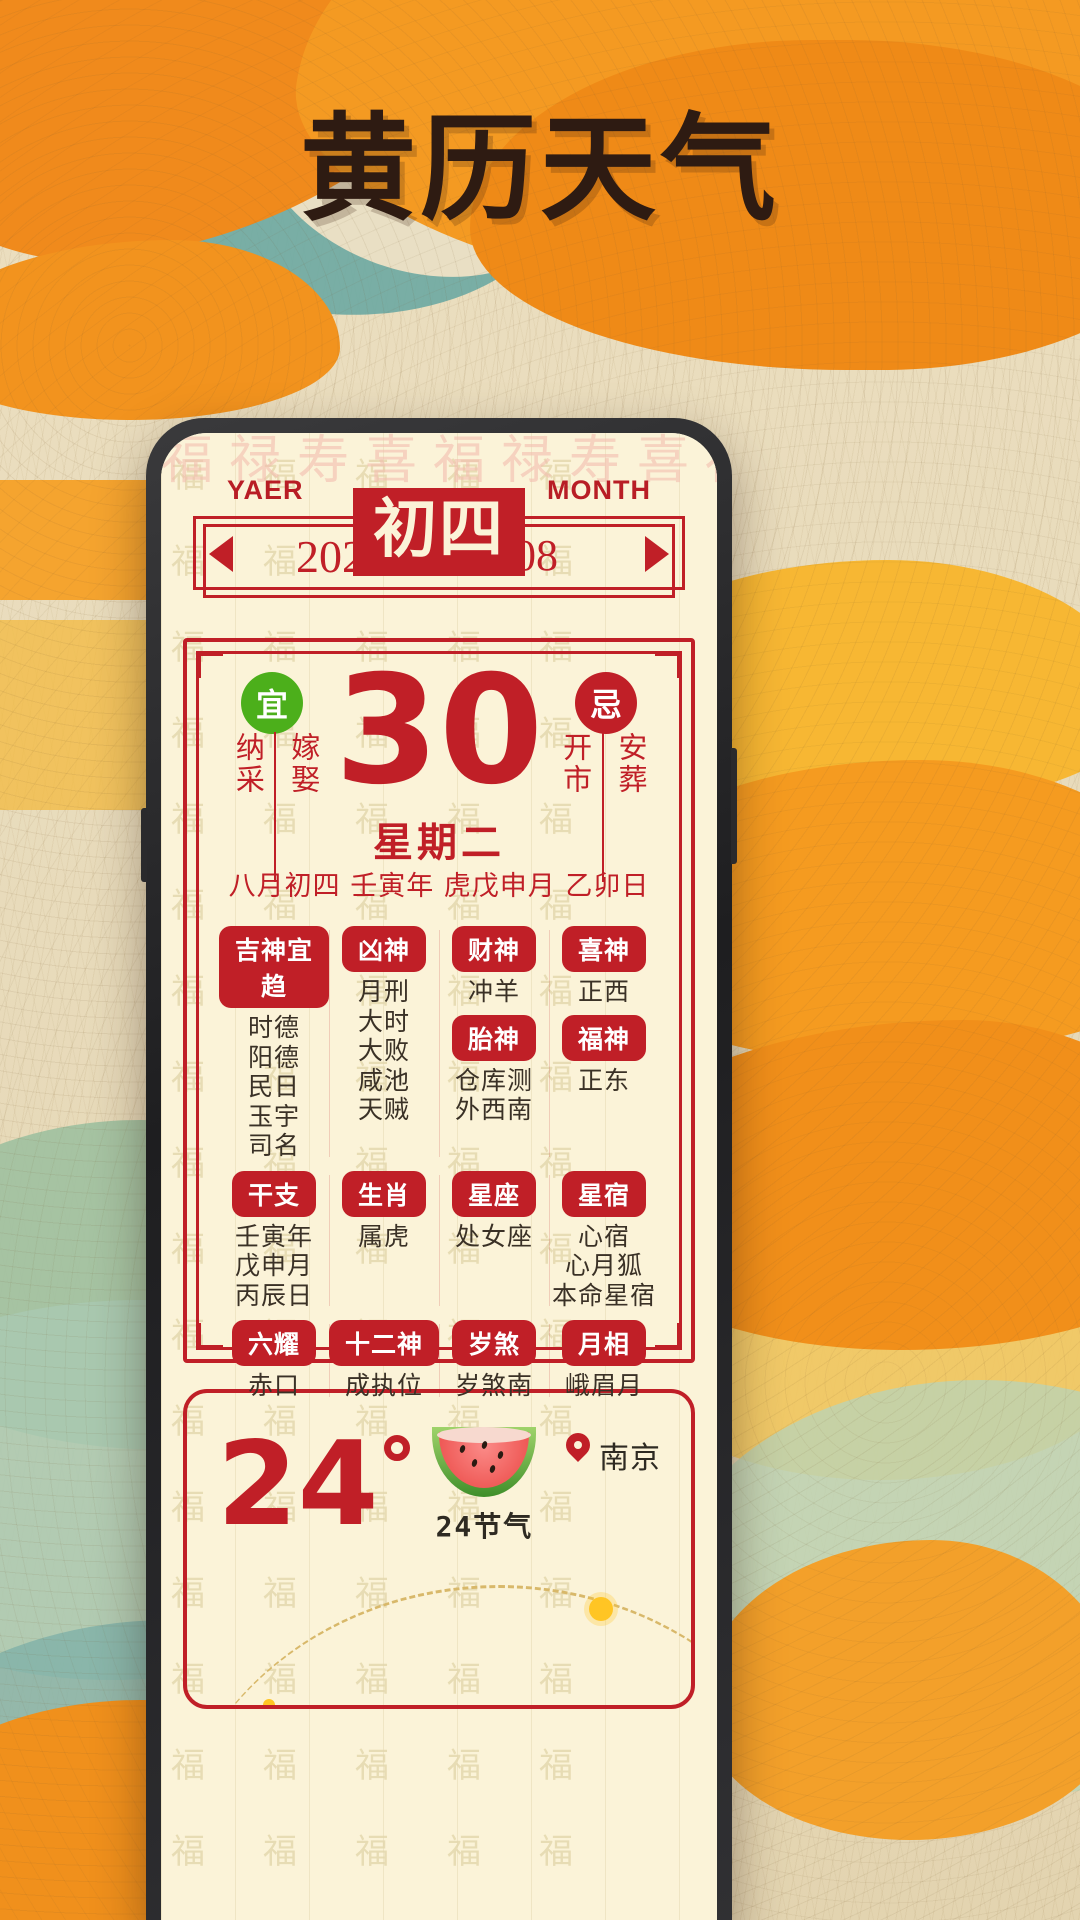 The height and width of the screenshot is (1920, 1080). I want to click on almanac-tag: 生肖, so click(383, 1193).